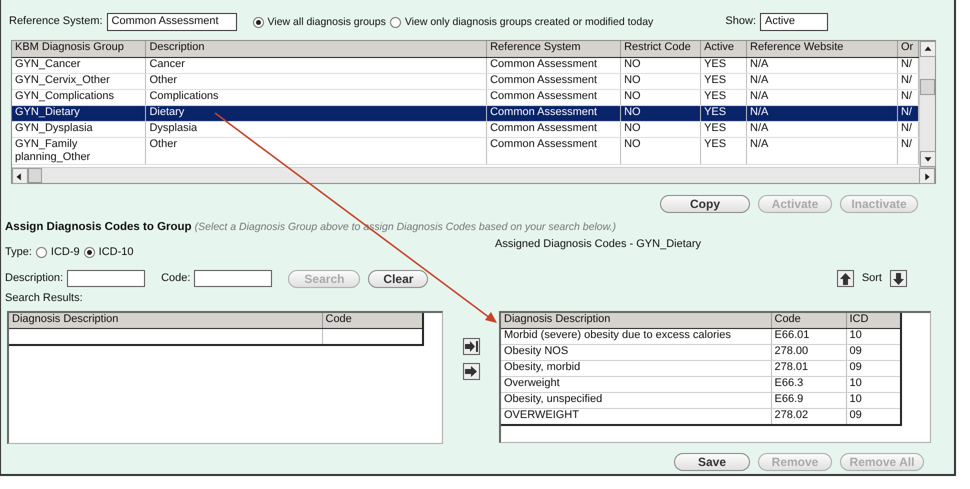  I want to click on table-cell: OVERWEIGHT, so click(636, 416).